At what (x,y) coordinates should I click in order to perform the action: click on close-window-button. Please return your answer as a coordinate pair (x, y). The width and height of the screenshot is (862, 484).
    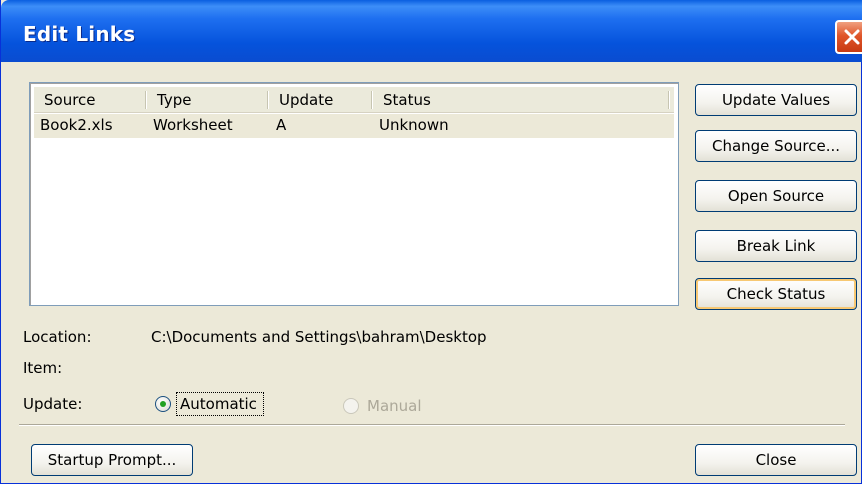
    Looking at the image, I should click on (848, 37).